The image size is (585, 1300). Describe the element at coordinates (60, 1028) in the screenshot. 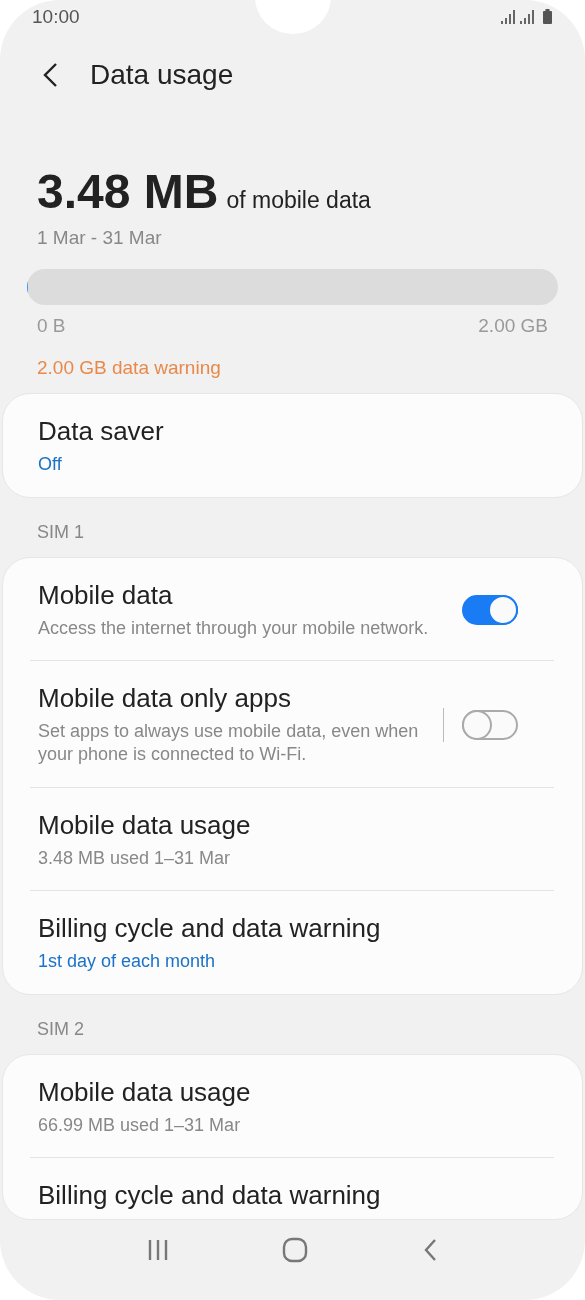

I see `section-label: SIM 2` at that location.